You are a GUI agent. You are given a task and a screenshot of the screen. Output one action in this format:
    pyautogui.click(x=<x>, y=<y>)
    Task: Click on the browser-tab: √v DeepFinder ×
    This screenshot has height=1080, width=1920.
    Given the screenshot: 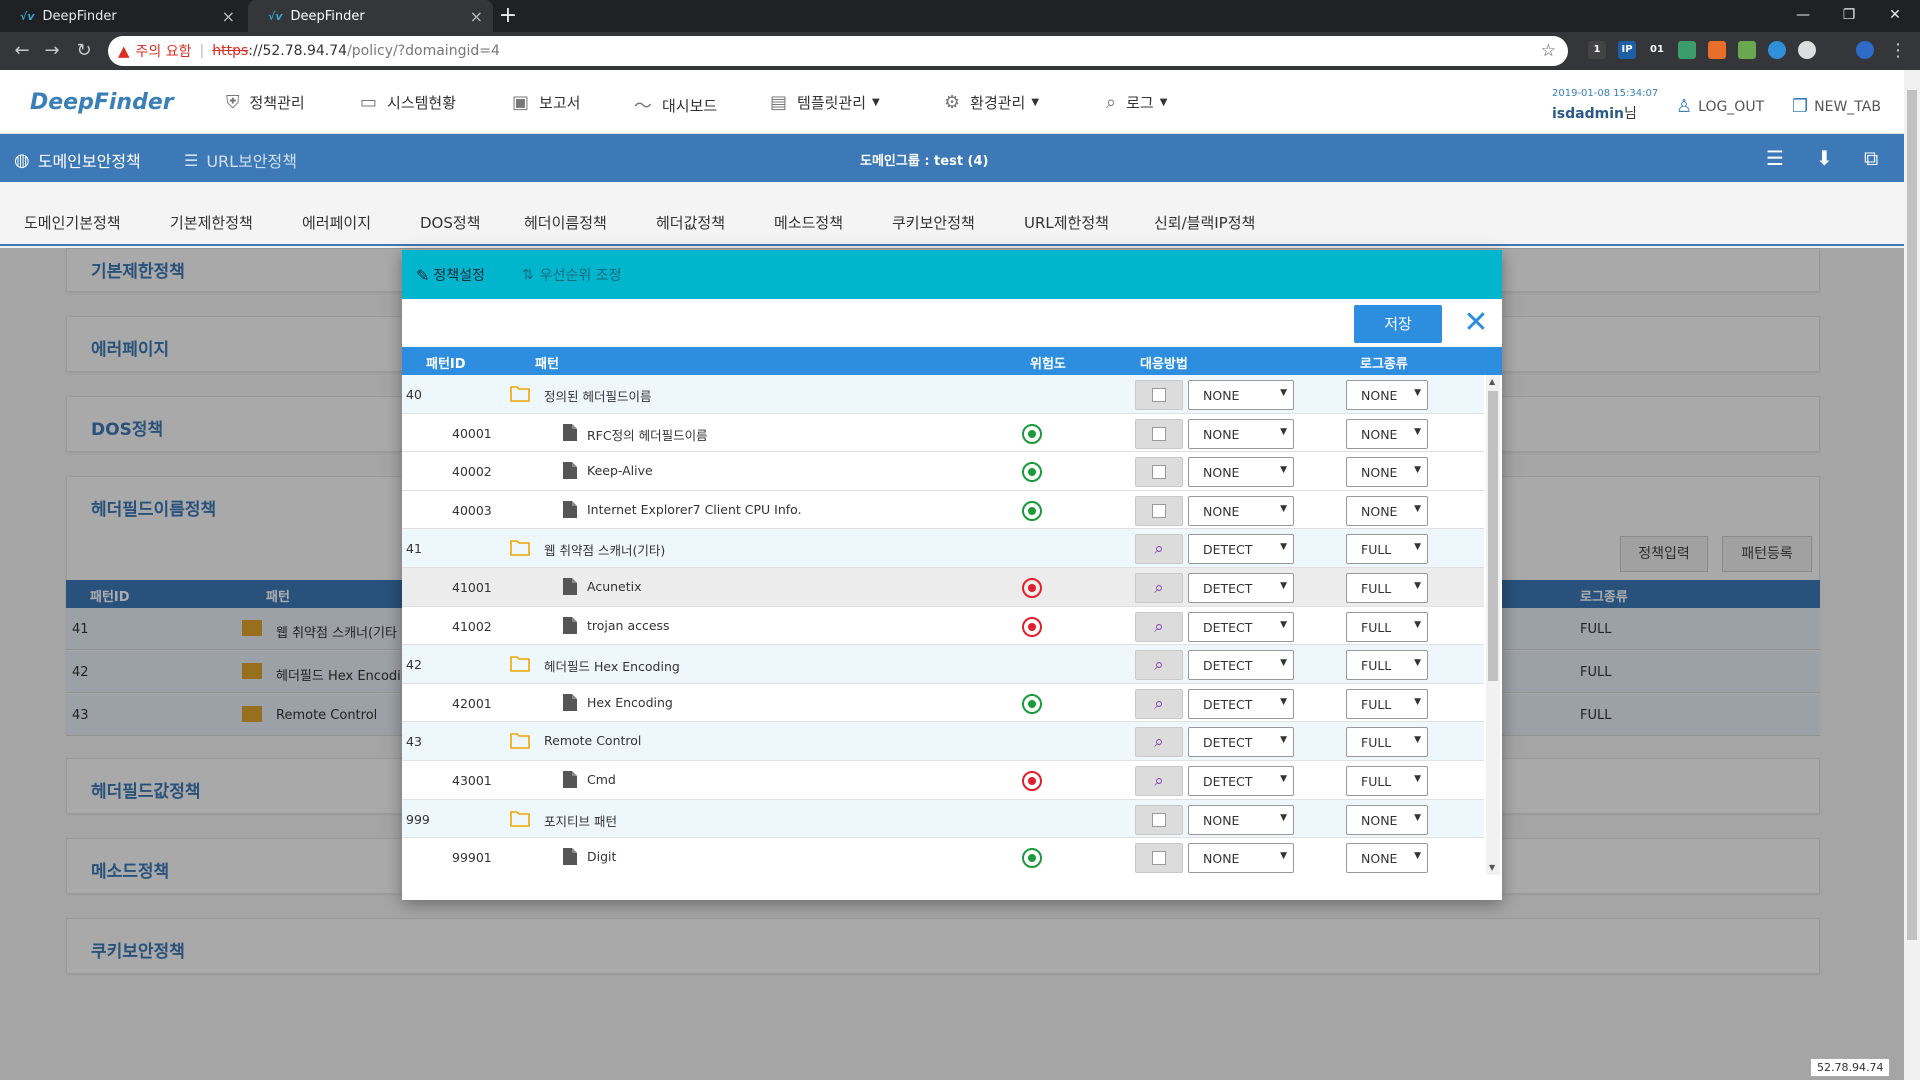 What is the action you would take?
    pyautogui.click(x=122, y=16)
    